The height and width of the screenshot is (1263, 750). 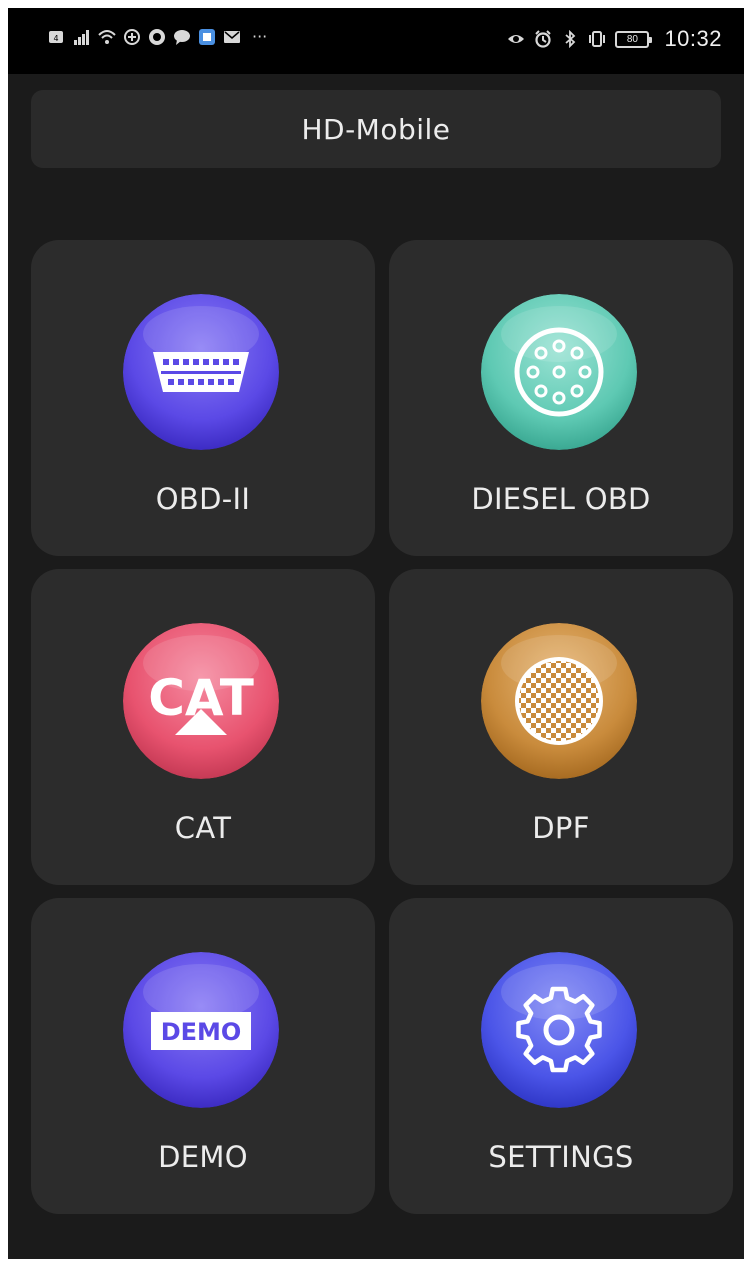 I want to click on eye-icon, so click(x=516, y=39).